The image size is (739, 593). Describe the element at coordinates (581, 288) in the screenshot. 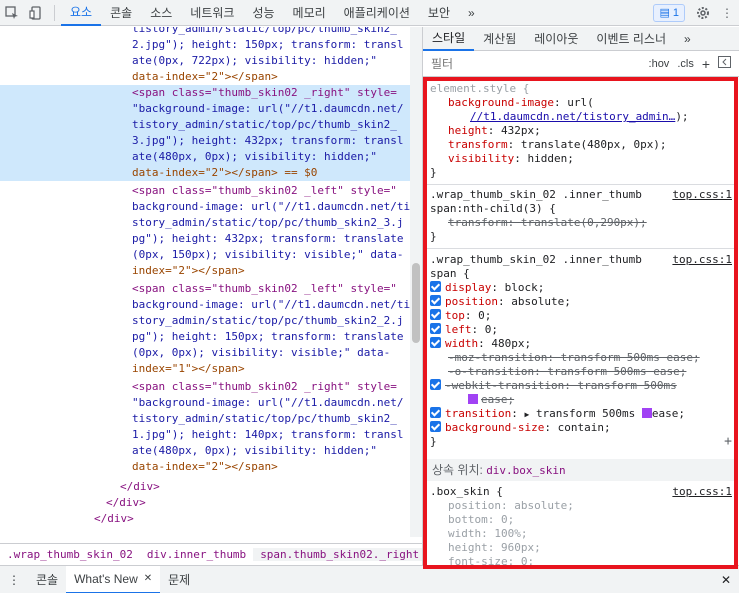

I see `style-property: display: block;` at that location.